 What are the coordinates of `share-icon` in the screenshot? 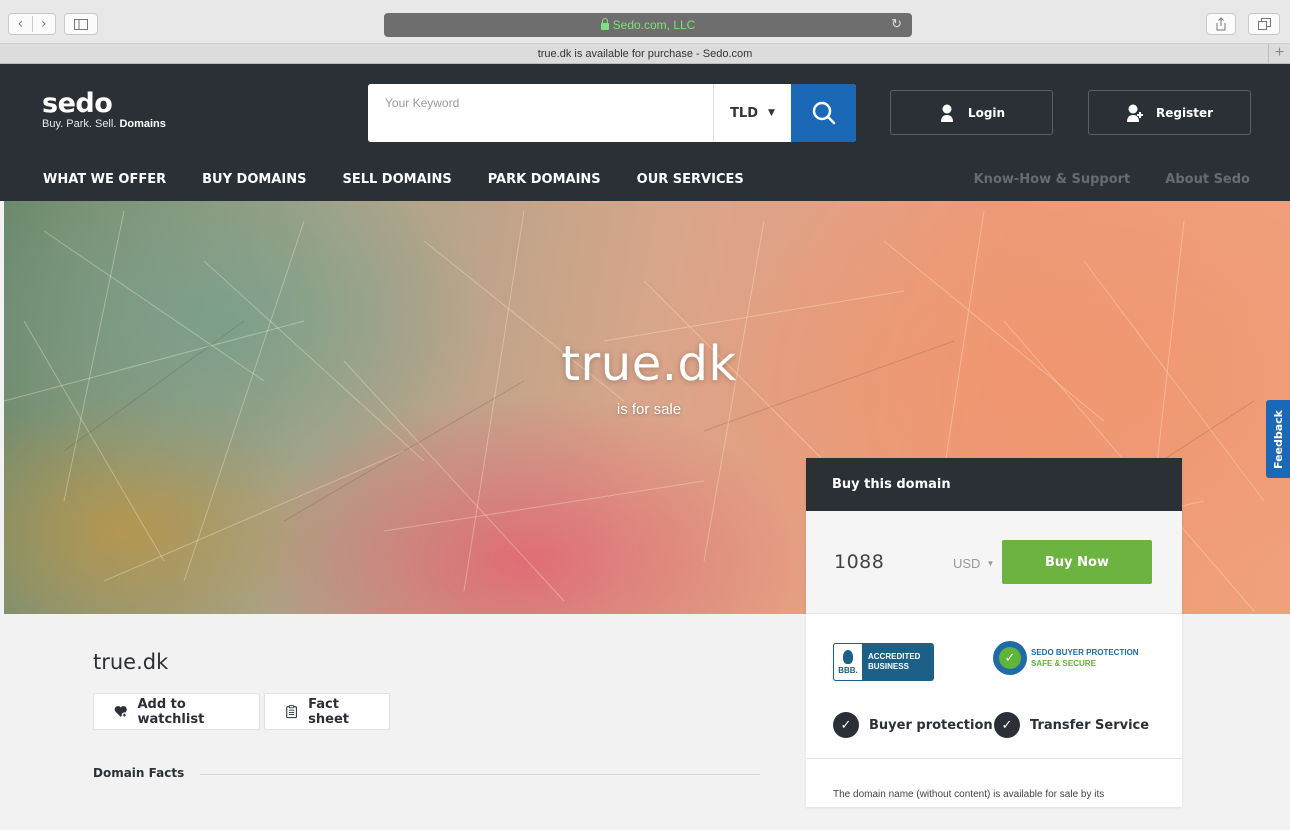 It's located at (1221, 24).